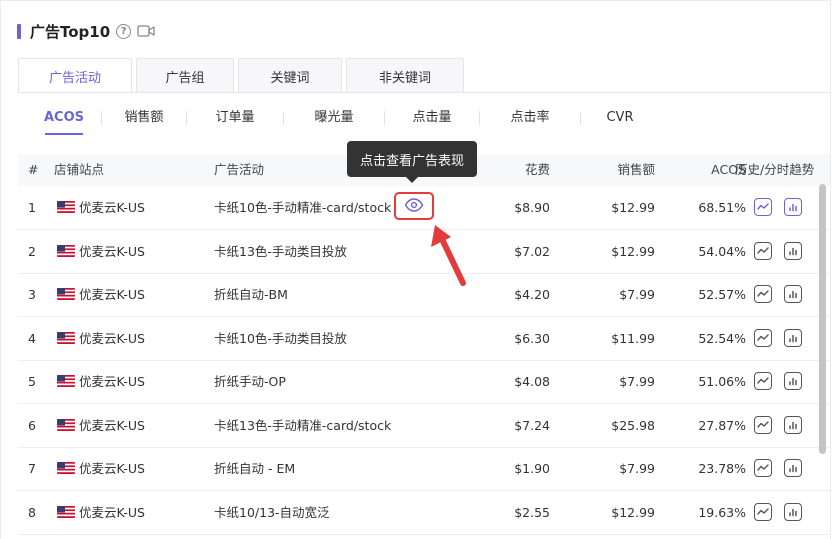 Image resolution: width=833 pixels, height=539 pixels. Describe the element at coordinates (633, 425) in the screenshot. I see `sales-value: $25.98` at that location.